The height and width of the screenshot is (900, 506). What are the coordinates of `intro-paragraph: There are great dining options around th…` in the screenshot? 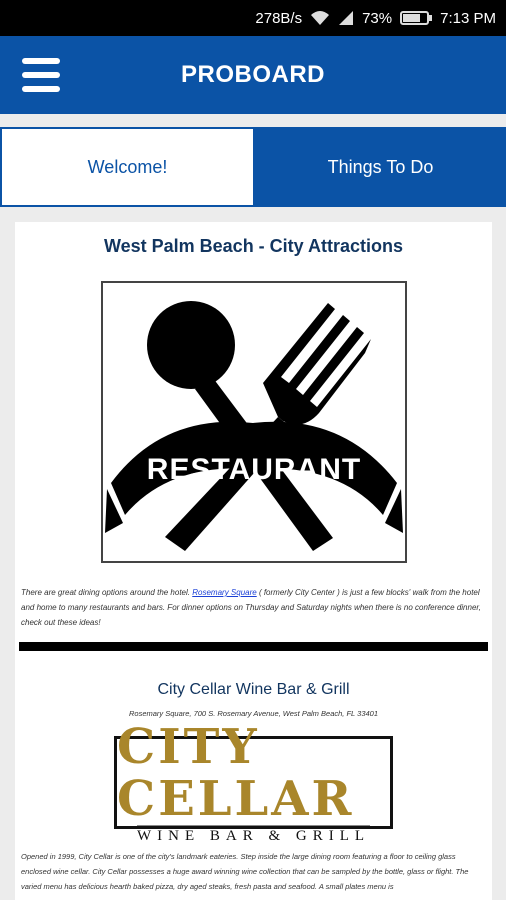 It's located at (253, 607).